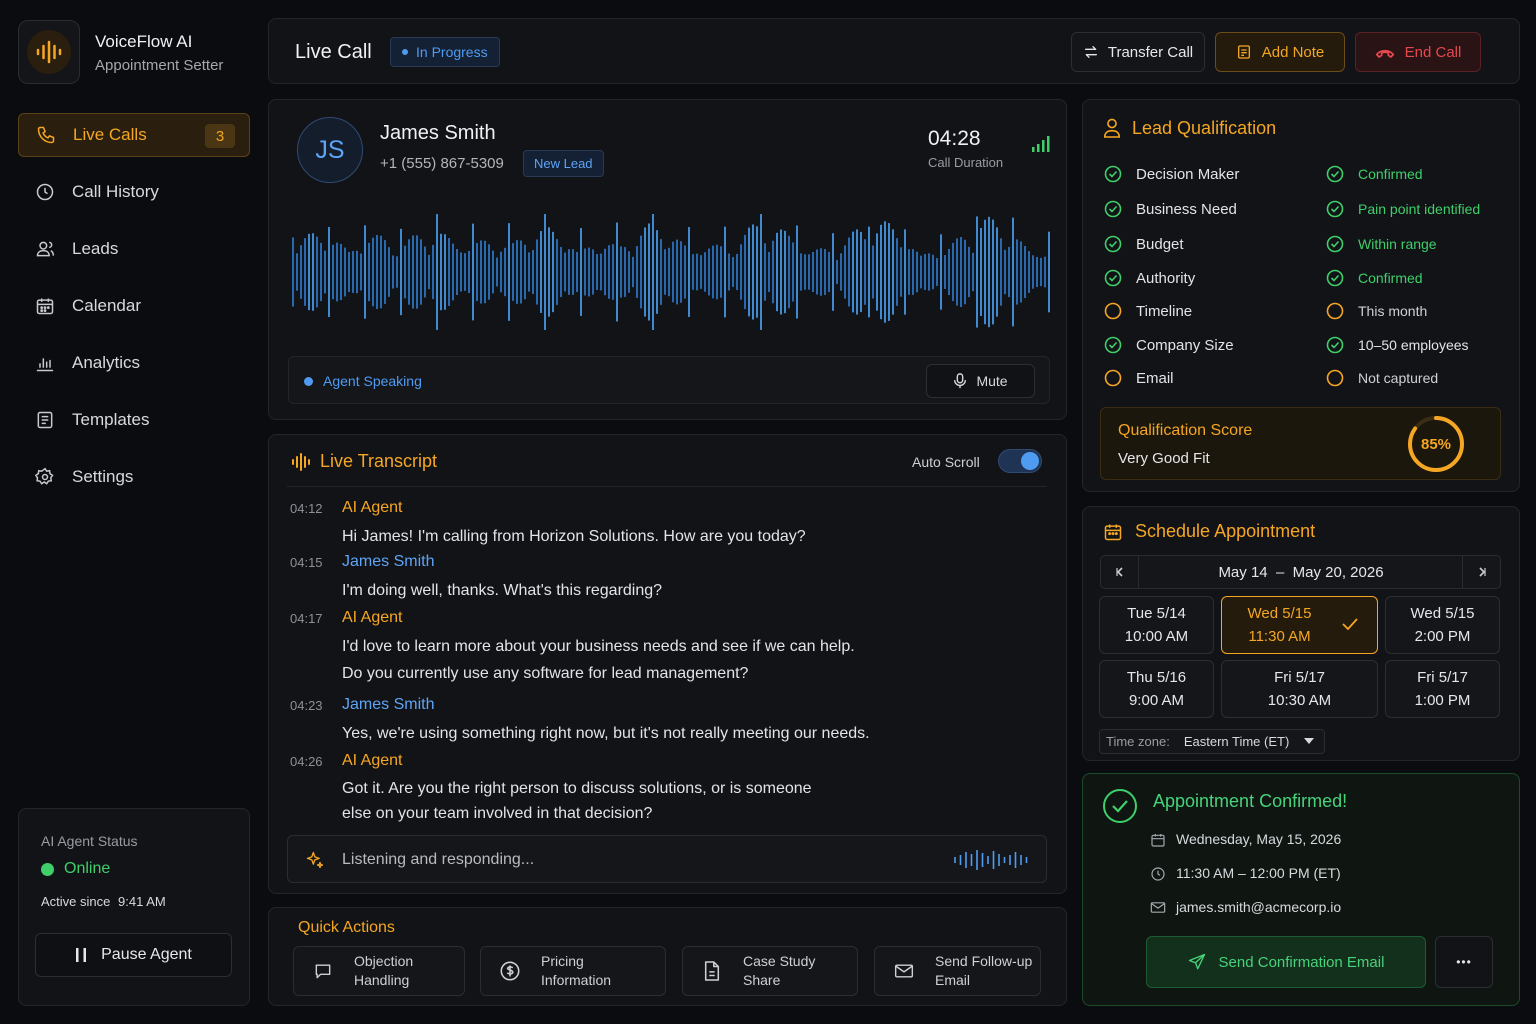 The image size is (1536, 1024). What do you see at coordinates (954, 138) in the screenshot?
I see `call-duration: 04:28` at bounding box center [954, 138].